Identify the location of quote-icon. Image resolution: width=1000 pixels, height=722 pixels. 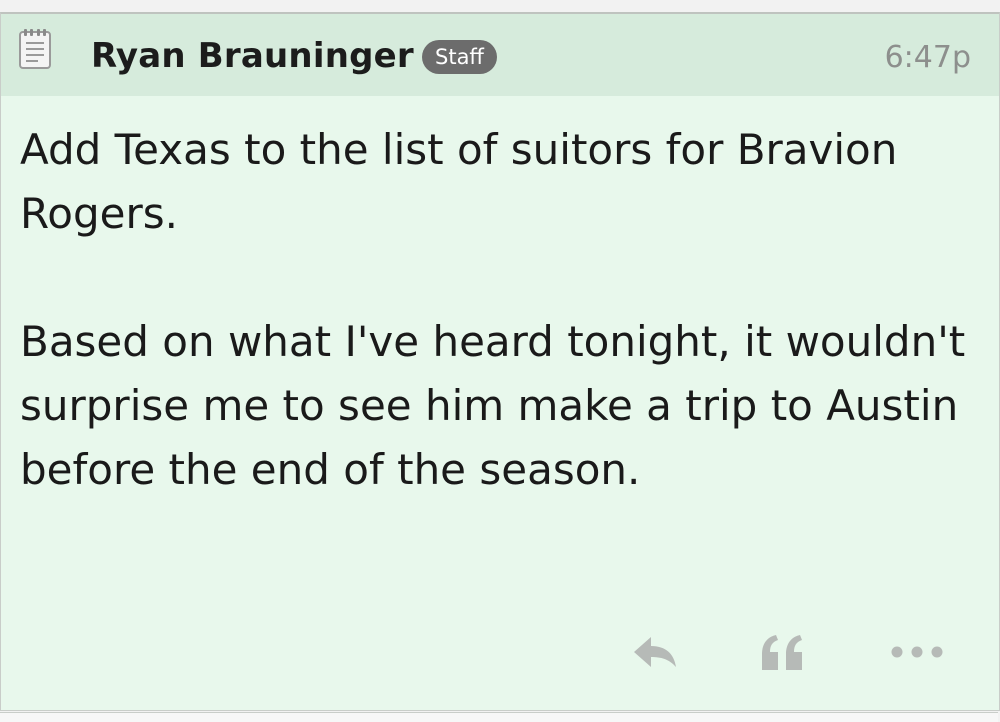
(782, 652).